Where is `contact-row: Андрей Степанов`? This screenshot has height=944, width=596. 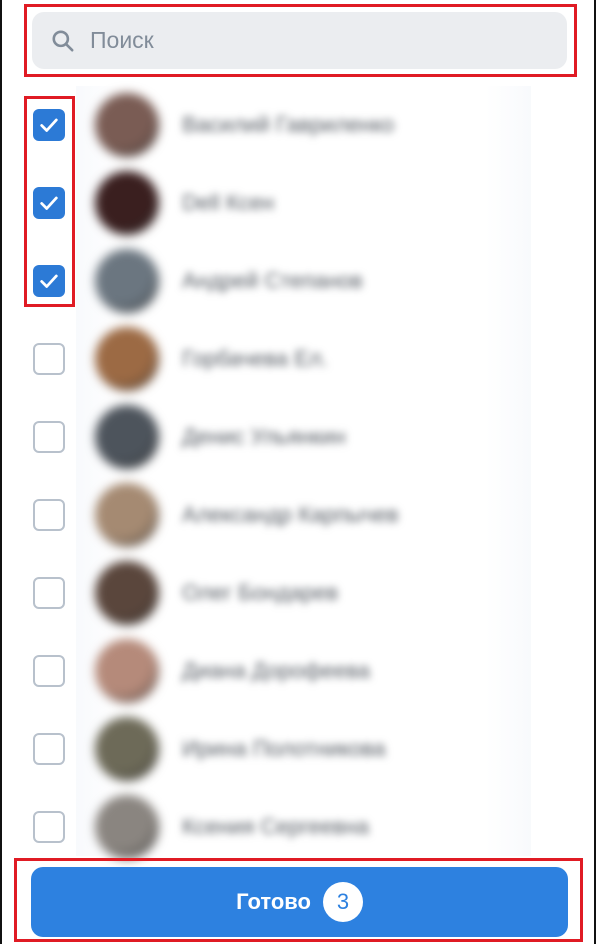
contact-row: Андрей Степанов is located at coordinates (298, 281).